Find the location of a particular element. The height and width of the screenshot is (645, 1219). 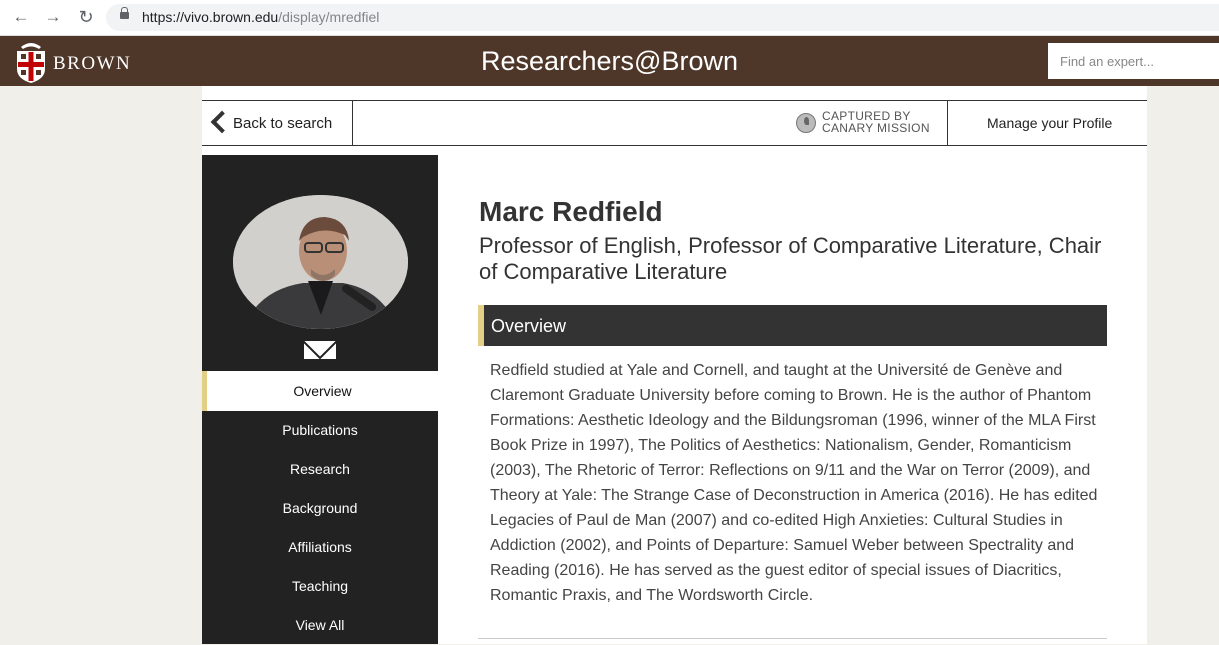

menu-item-view-all: View All is located at coordinates (320, 625).